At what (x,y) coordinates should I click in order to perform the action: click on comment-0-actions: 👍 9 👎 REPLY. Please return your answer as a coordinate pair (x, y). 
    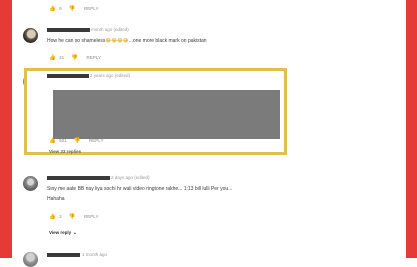
    Looking at the image, I should click on (73, 9).